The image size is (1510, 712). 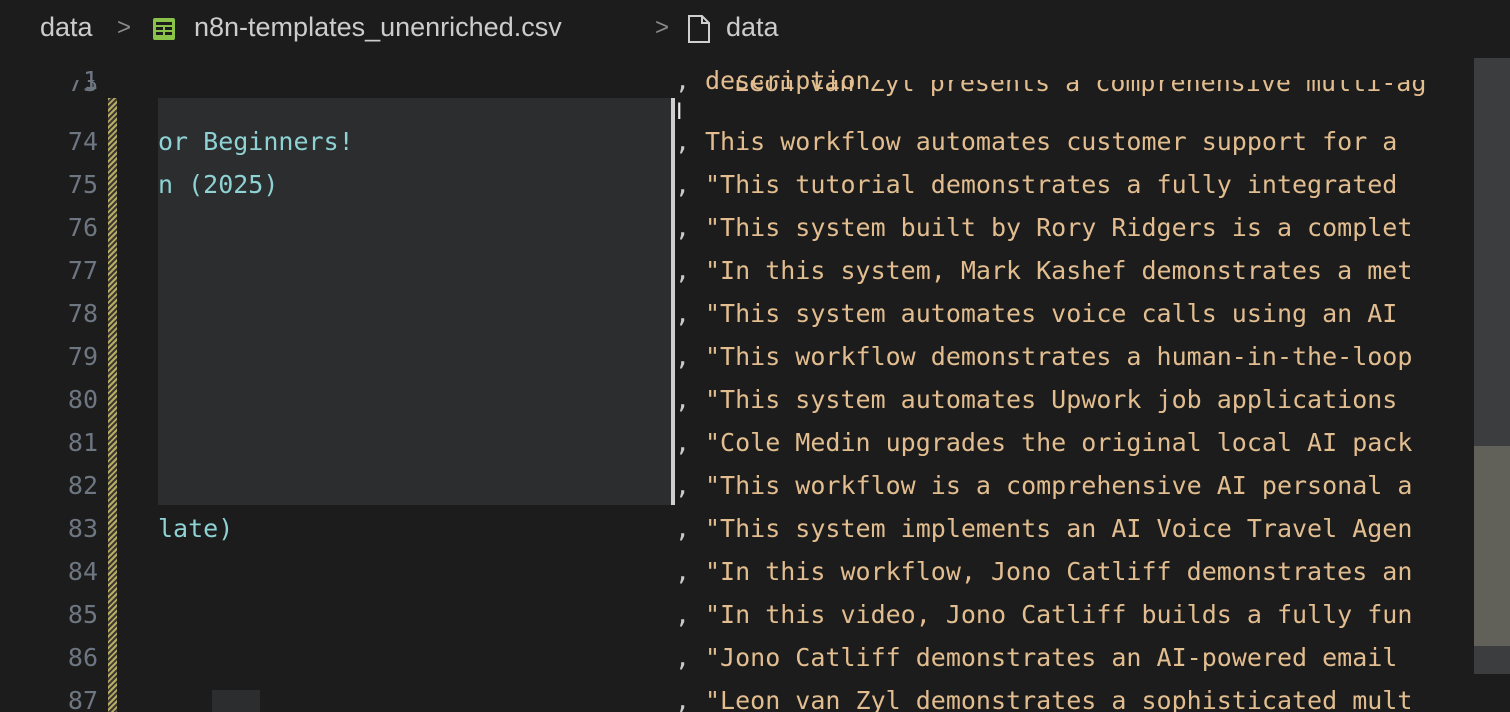 What do you see at coordinates (82, 88) in the screenshot?
I see `line-number: 73` at bounding box center [82, 88].